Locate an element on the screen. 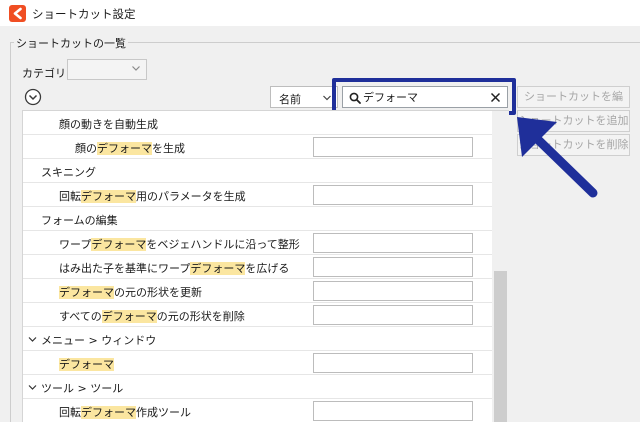  search-box is located at coordinates (425, 97).